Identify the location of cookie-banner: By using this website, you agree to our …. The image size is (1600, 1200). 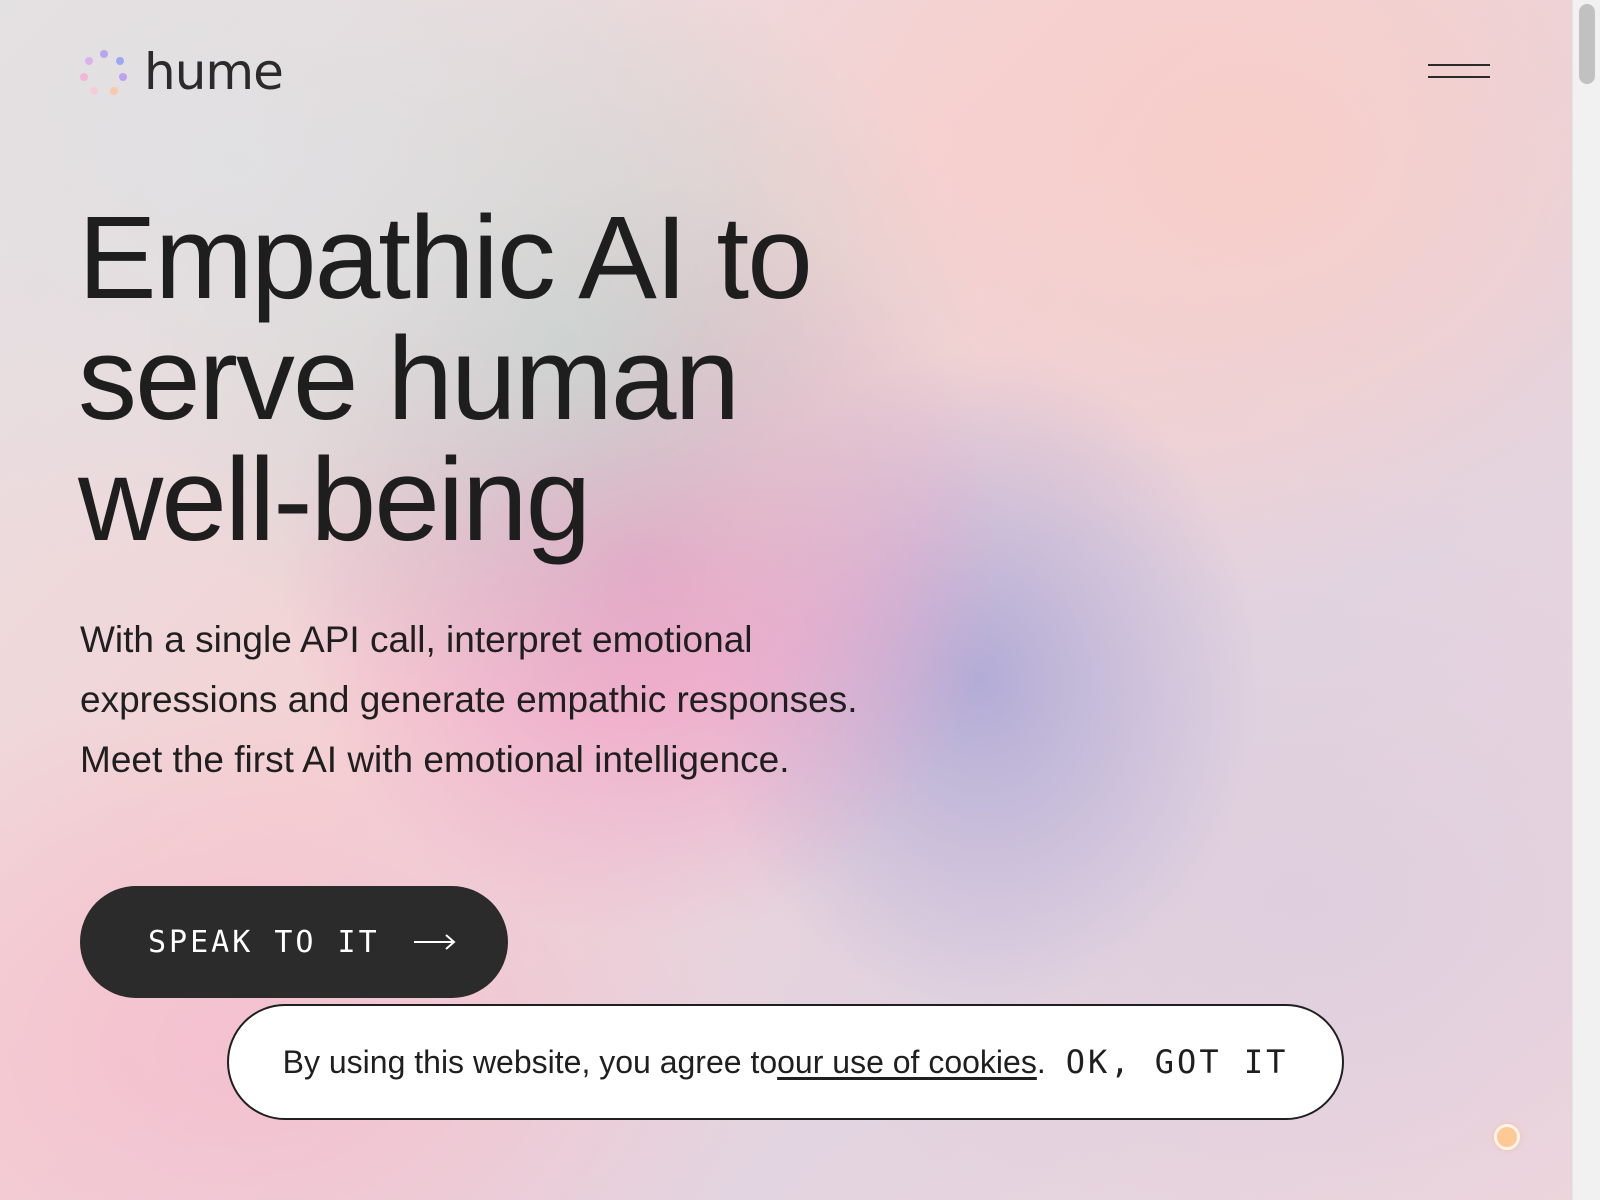
(785, 1062).